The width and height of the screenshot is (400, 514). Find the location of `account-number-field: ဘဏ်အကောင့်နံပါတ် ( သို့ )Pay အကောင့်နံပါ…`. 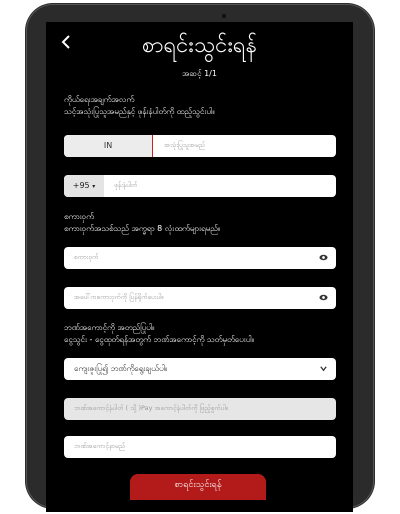

account-number-field: ဘဏ်အကောင့်နံပါတ် ( သို့ )Pay အကောင့်နံပါ… is located at coordinates (200, 409).